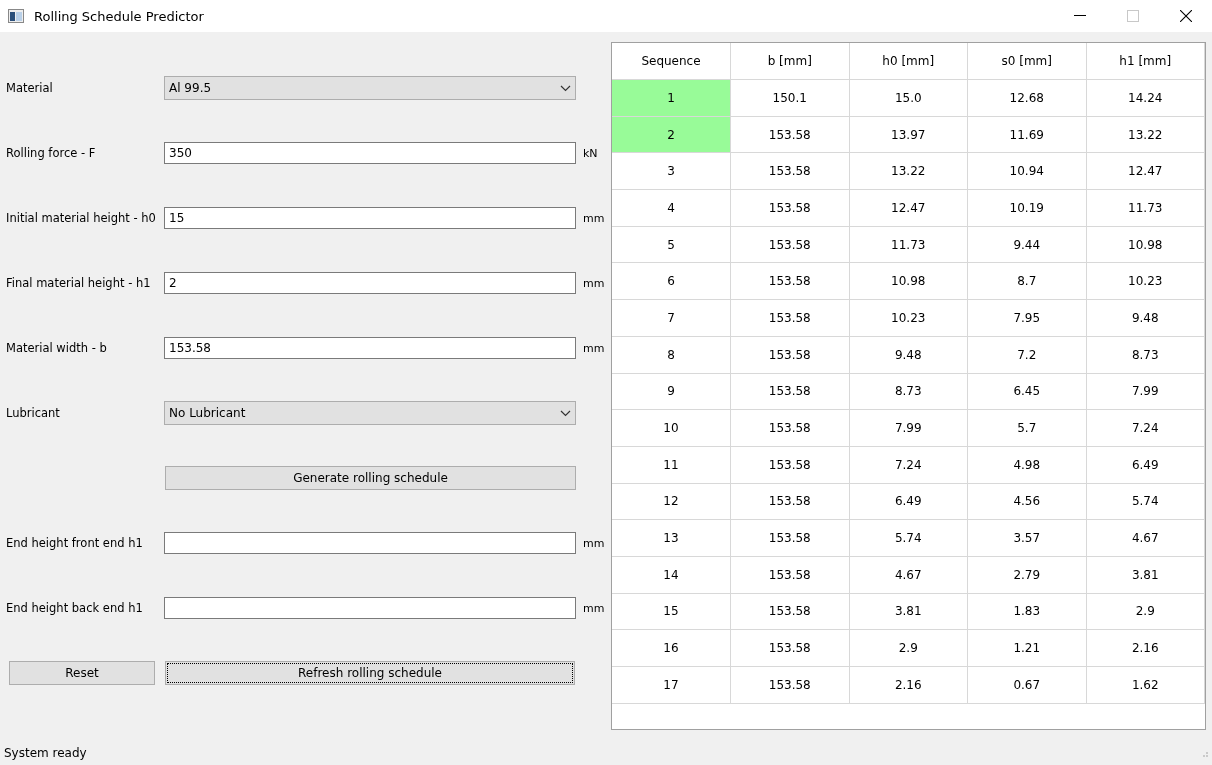 The width and height of the screenshot is (1212, 765). What do you see at coordinates (671, 98) in the screenshot?
I see `table-cell: 1` at bounding box center [671, 98].